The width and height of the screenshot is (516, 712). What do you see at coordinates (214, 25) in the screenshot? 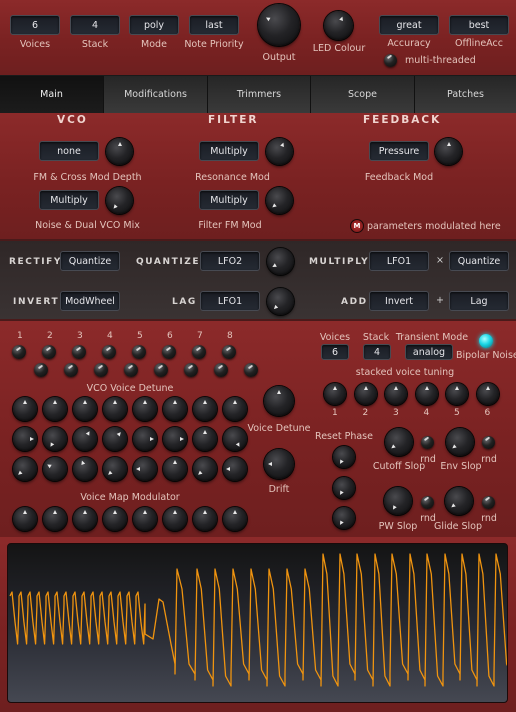
I see `note-priority-selector: last` at bounding box center [214, 25].